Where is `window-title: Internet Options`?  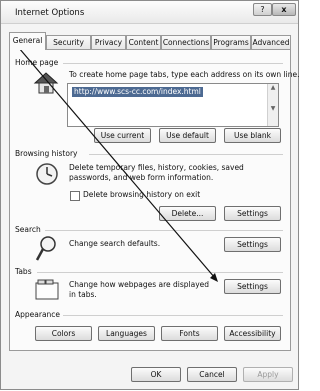 window-title: Internet Options is located at coordinates (50, 13).